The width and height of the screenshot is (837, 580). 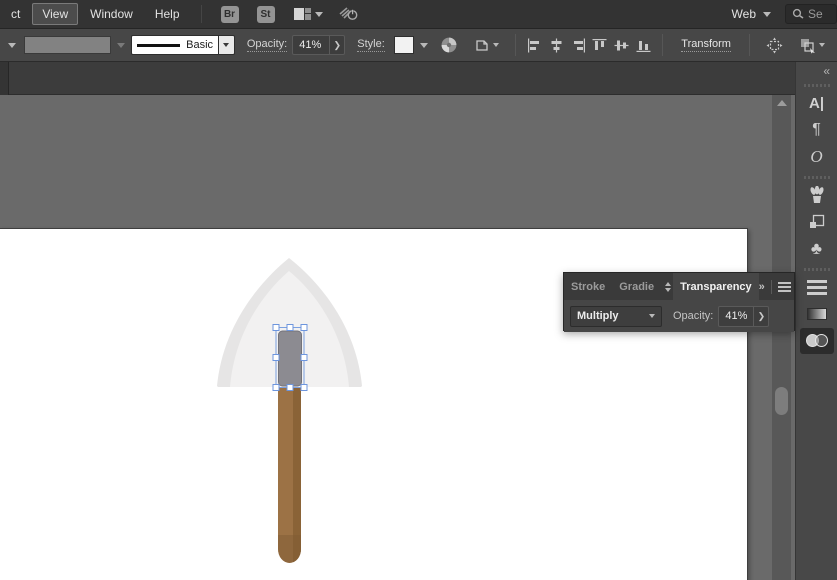 I want to click on gradient-panel-button, so click(x=817, y=314).